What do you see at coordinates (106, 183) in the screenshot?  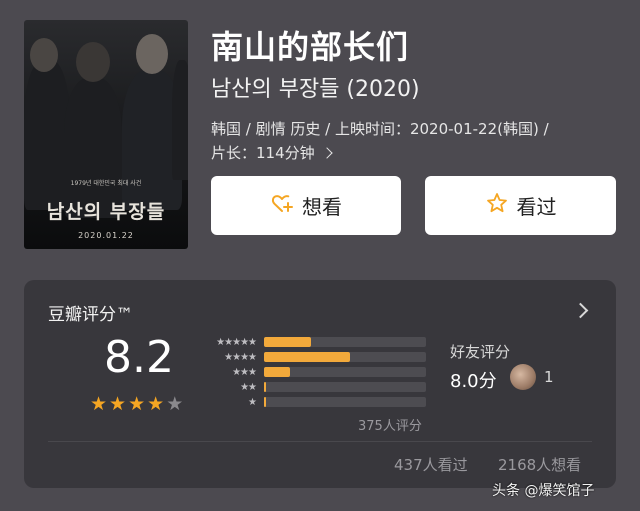 I see `poster-tagline: 1979년 대한민국 최대 사건` at bounding box center [106, 183].